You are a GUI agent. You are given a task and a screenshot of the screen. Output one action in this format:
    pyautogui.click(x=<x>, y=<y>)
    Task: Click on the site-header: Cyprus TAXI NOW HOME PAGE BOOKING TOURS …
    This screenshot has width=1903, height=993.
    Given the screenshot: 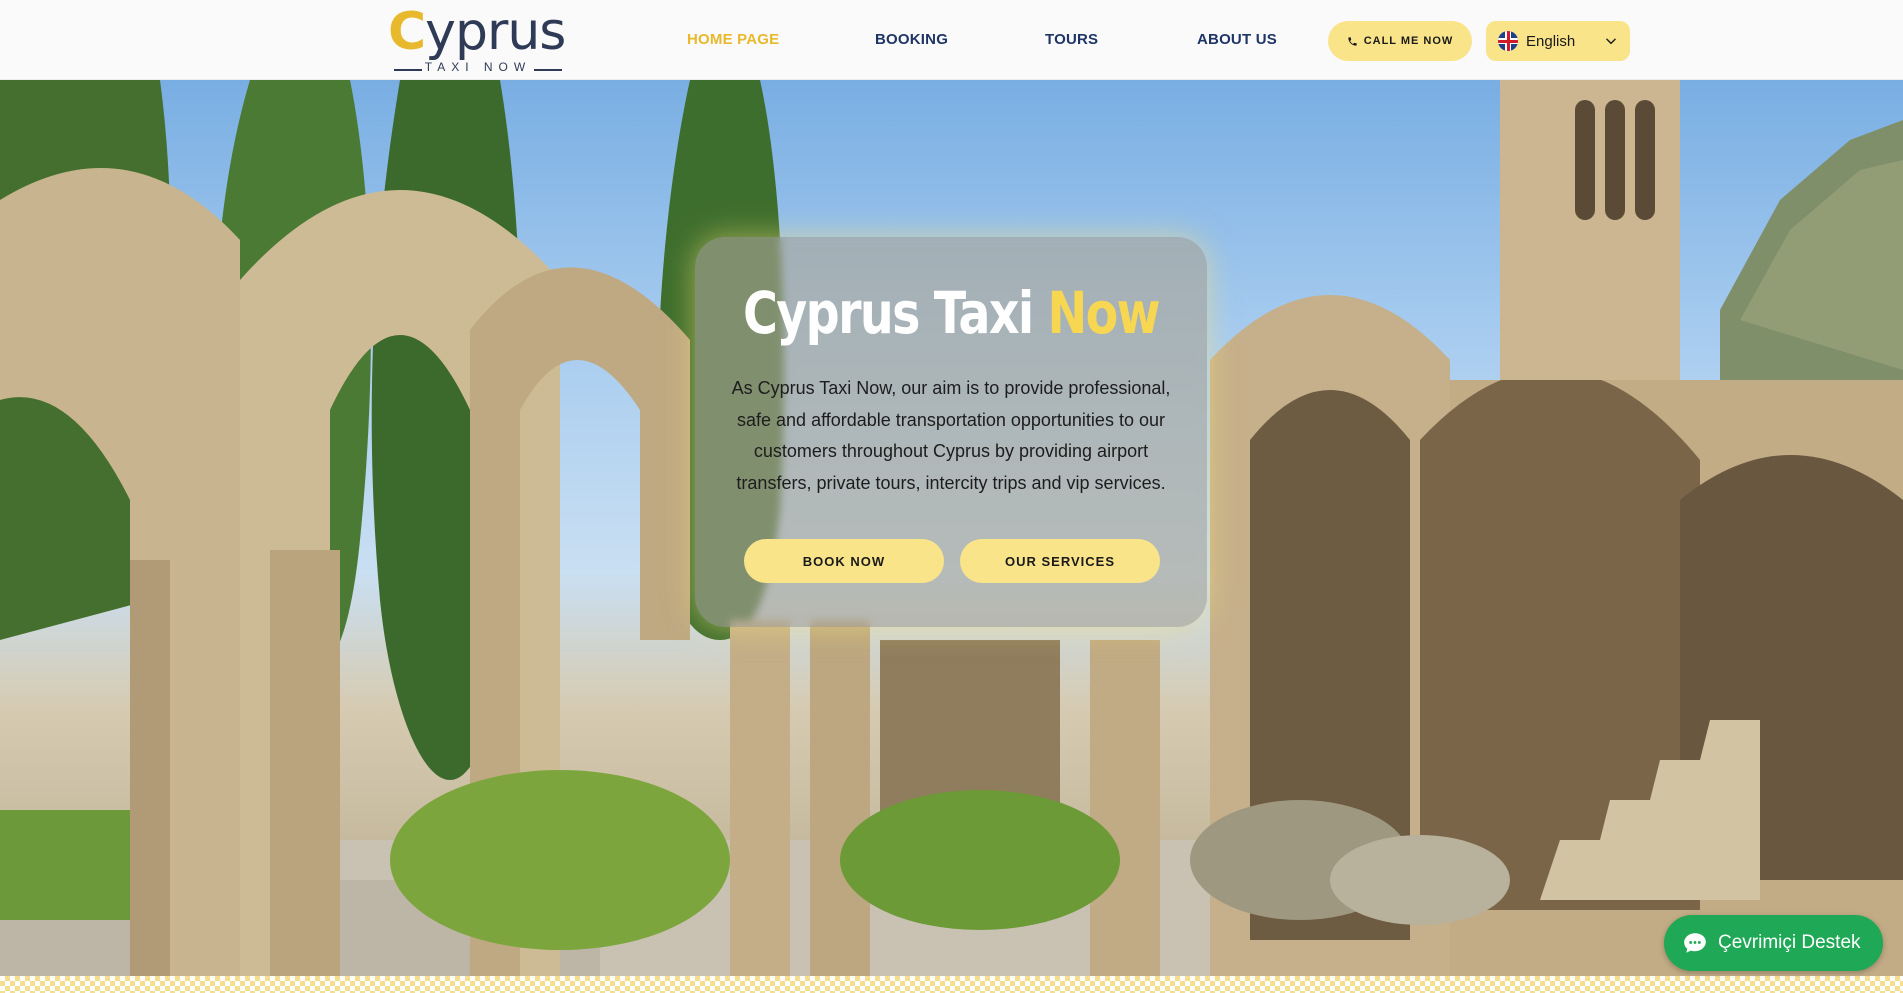 What is the action you would take?
    pyautogui.click(x=951, y=40)
    